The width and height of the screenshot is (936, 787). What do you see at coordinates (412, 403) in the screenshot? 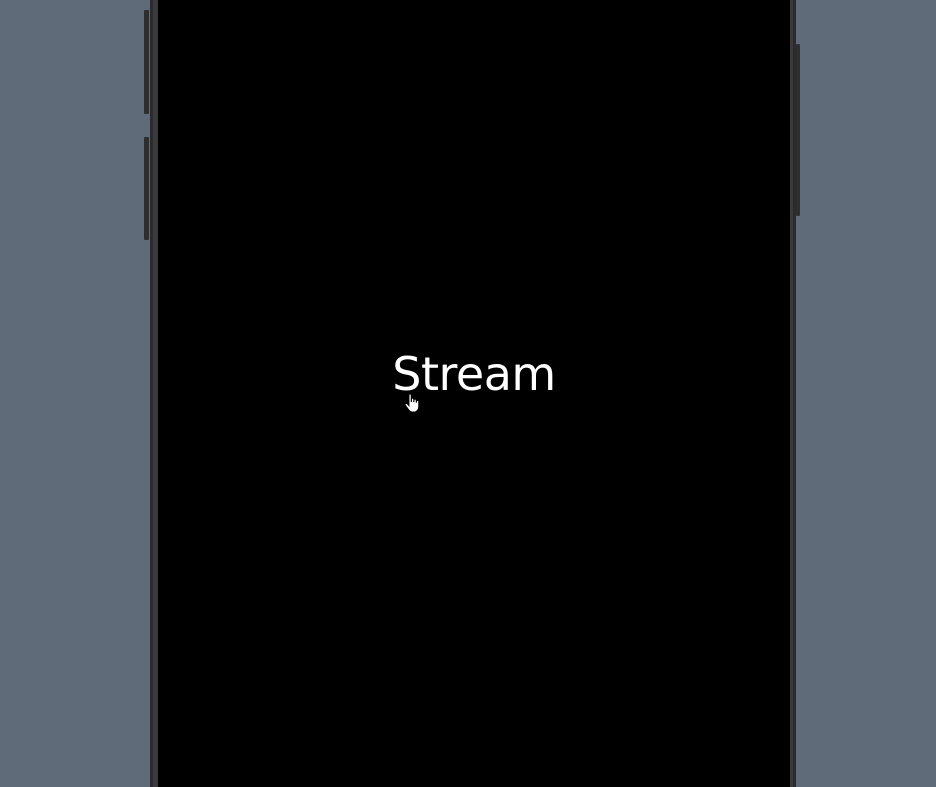
I see `hand-pointer-icon` at bounding box center [412, 403].